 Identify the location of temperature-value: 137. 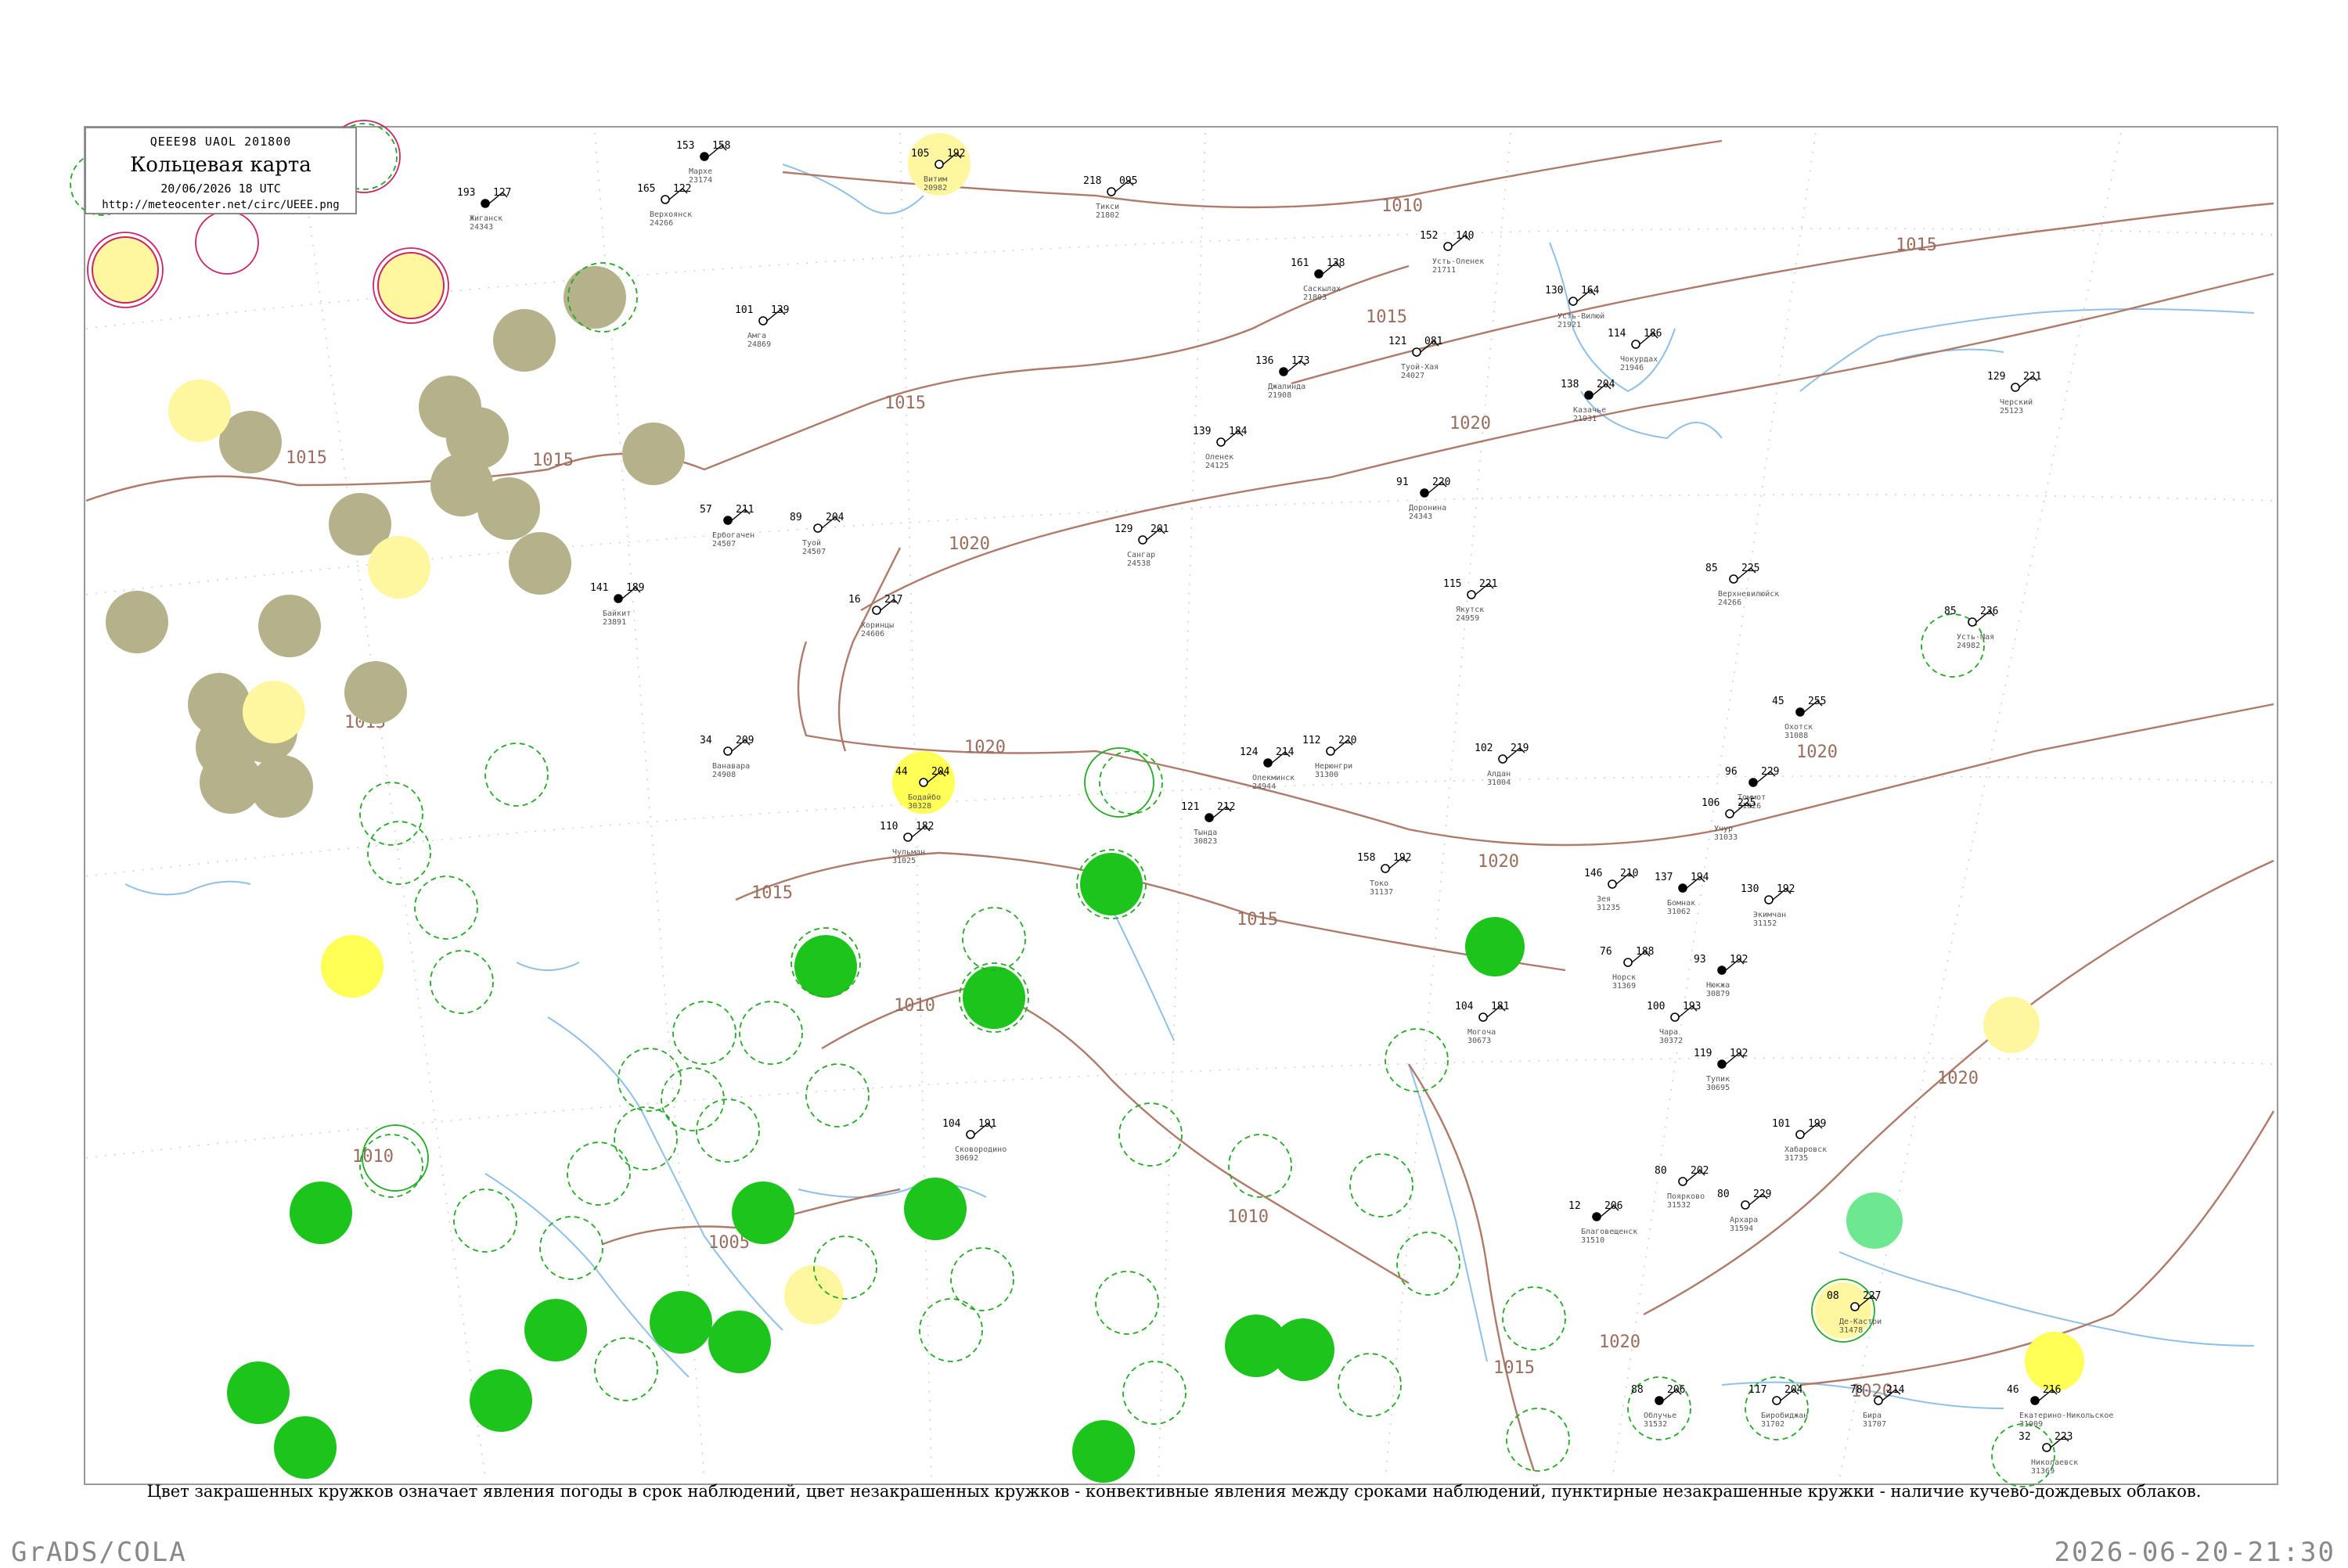
(1664, 877).